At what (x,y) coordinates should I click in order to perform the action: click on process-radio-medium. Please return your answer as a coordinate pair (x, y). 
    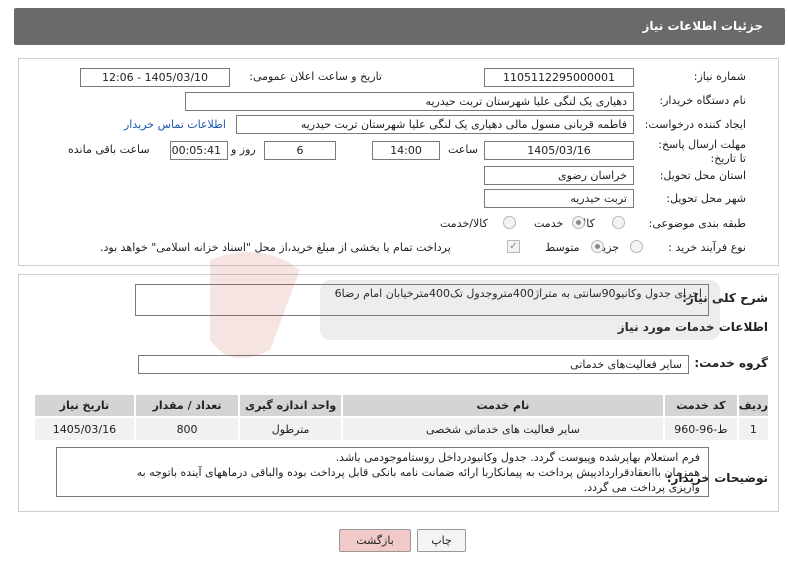
    Looking at the image, I should click on (597, 246).